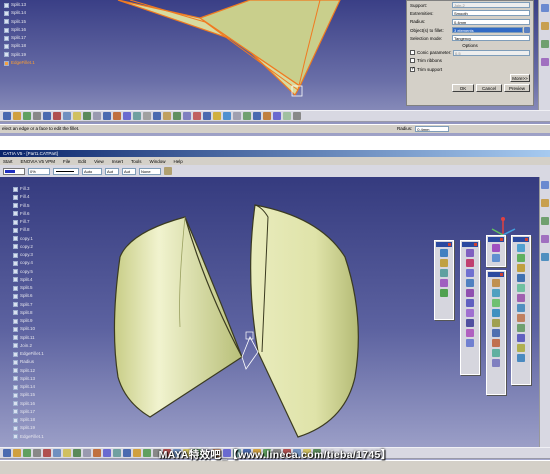 The width and height of the screenshot is (550, 474). Describe the element at coordinates (489, 87) in the screenshot. I see `cancel-button: Cancel` at that location.